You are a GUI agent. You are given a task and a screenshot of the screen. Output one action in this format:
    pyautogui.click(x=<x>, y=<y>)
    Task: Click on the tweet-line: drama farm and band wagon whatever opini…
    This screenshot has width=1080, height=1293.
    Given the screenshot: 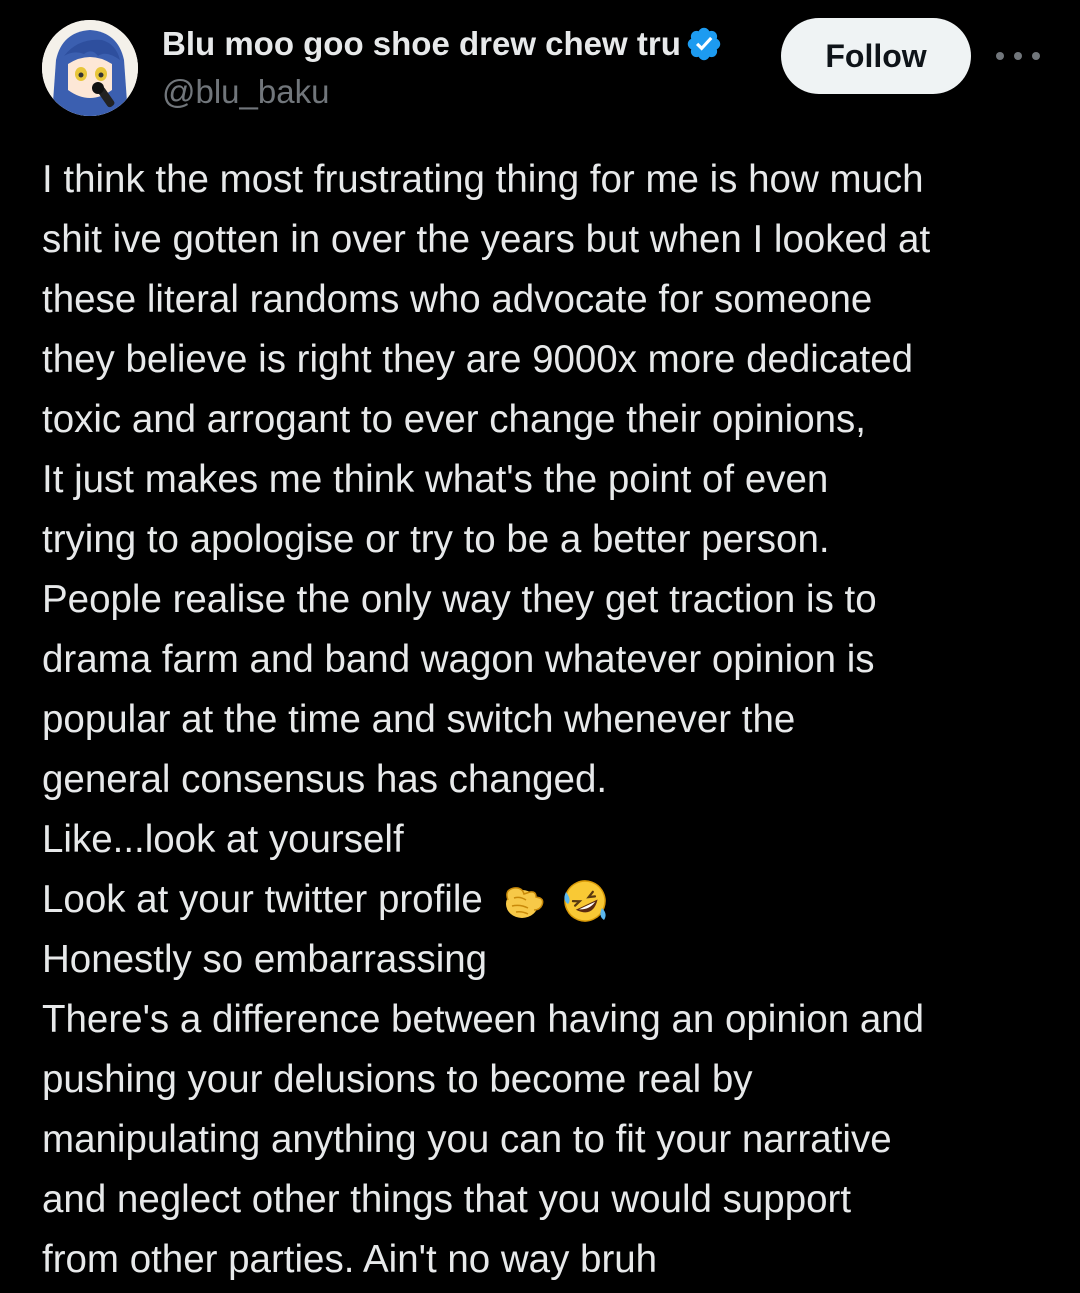 What is the action you would take?
    pyautogui.click(x=458, y=659)
    